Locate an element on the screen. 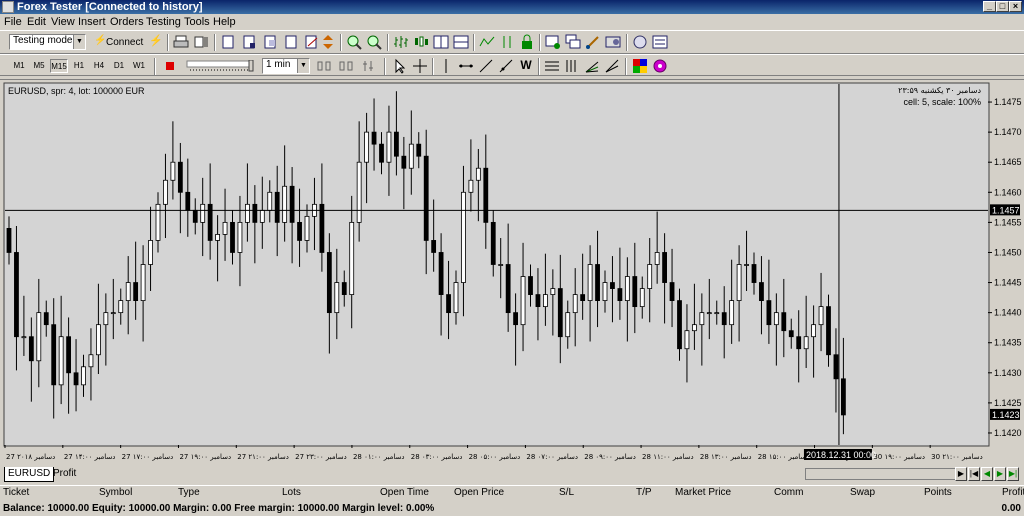 The height and width of the screenshot is (516, 1024). horizontal-line-icon is located at coordinates (466, 66).